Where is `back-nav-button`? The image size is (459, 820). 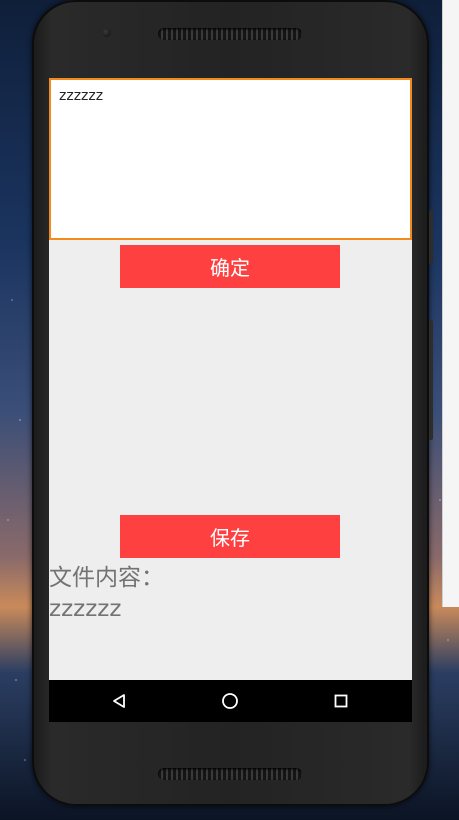
back-nav-button is located at coordinates (119, 701).